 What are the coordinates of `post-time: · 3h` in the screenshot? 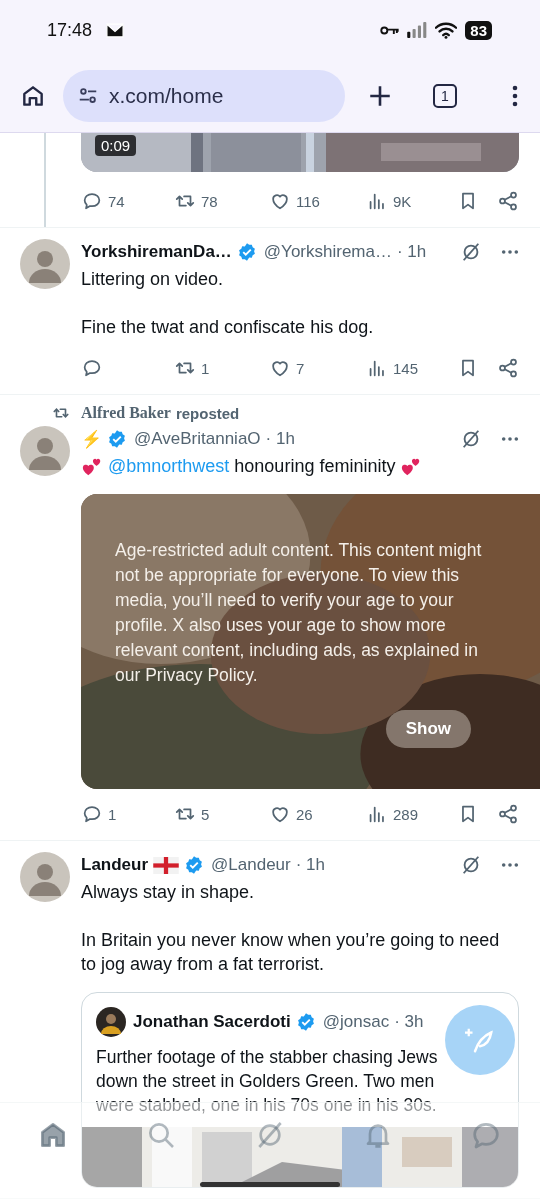 It's located at (409, 1022).